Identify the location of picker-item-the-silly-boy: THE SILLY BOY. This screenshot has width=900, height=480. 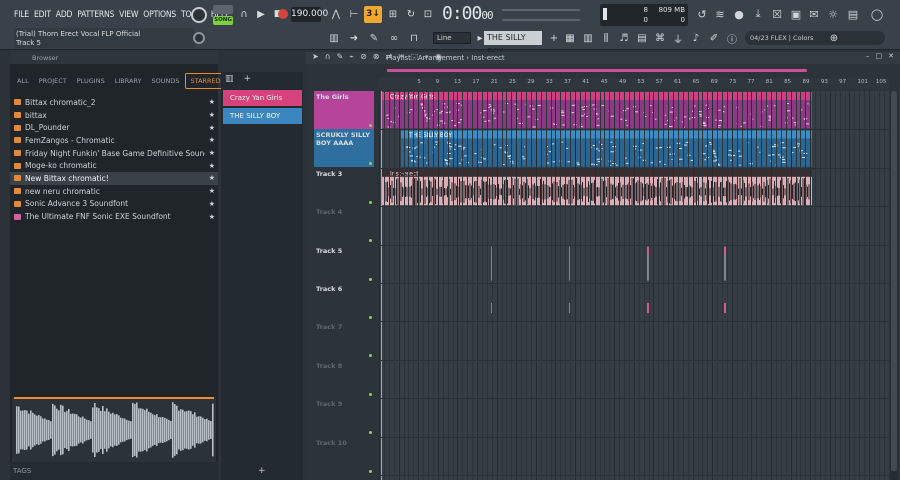
(262, 116).